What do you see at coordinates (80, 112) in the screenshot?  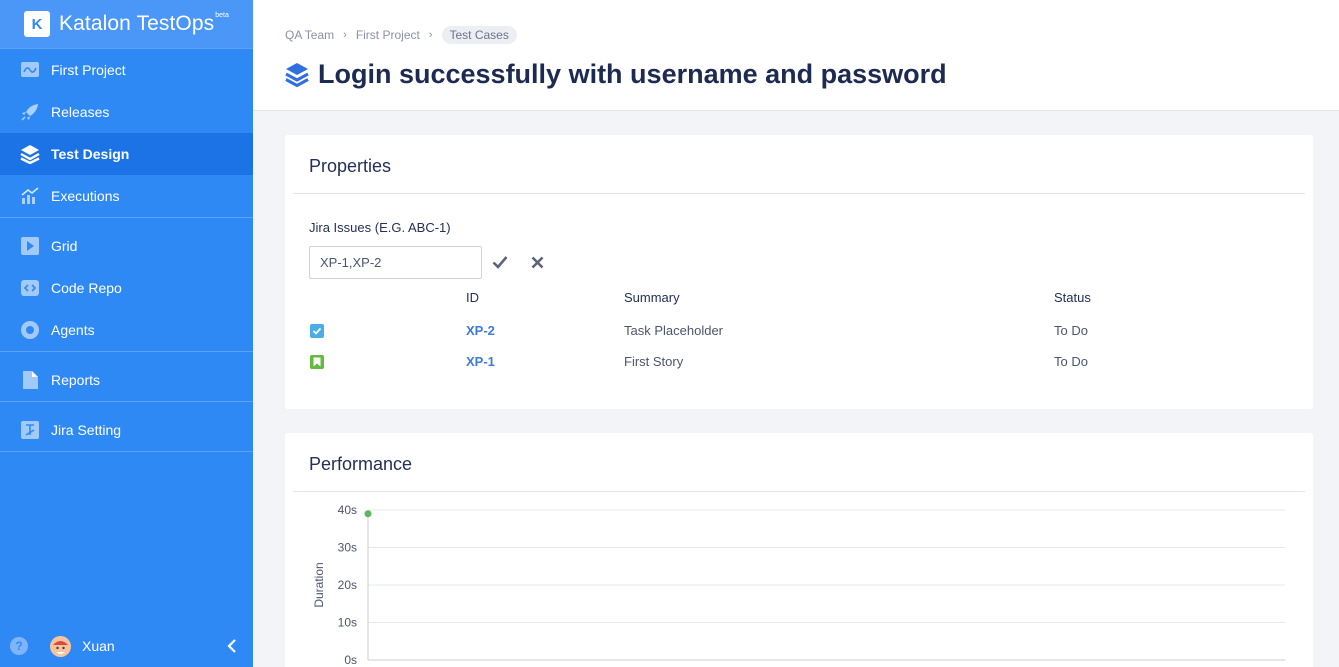 I see `sidebar-item-label: Releases` at bounding box center [80, 112].